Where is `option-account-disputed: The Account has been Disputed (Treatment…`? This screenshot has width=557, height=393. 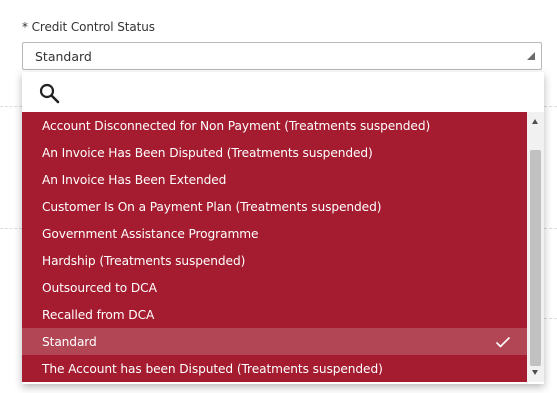
option-account-disputed: The Account has been Disputed (Treatment… is located at coordinates (274, 368).